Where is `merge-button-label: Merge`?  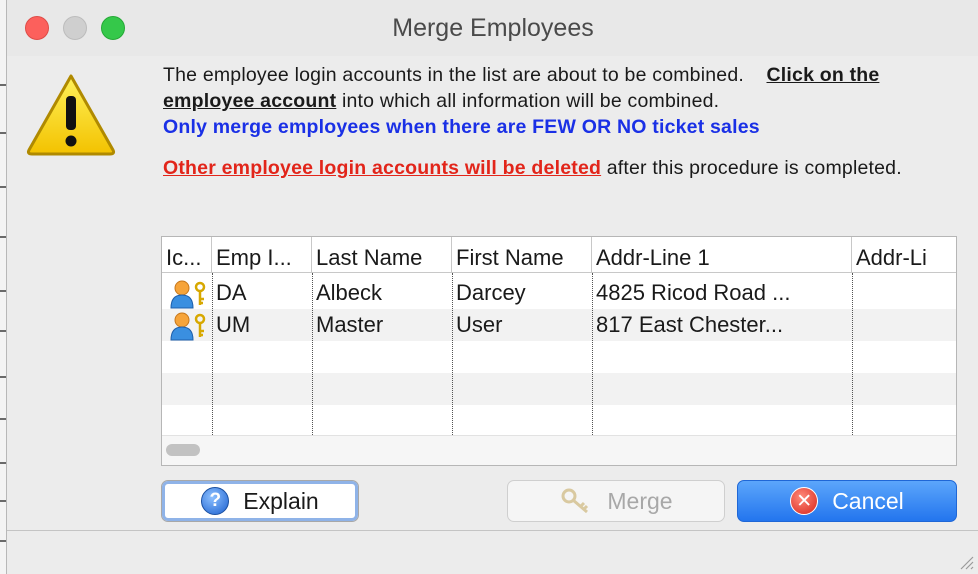 merge-button-label: Merge is located at coordinates (640, 500).